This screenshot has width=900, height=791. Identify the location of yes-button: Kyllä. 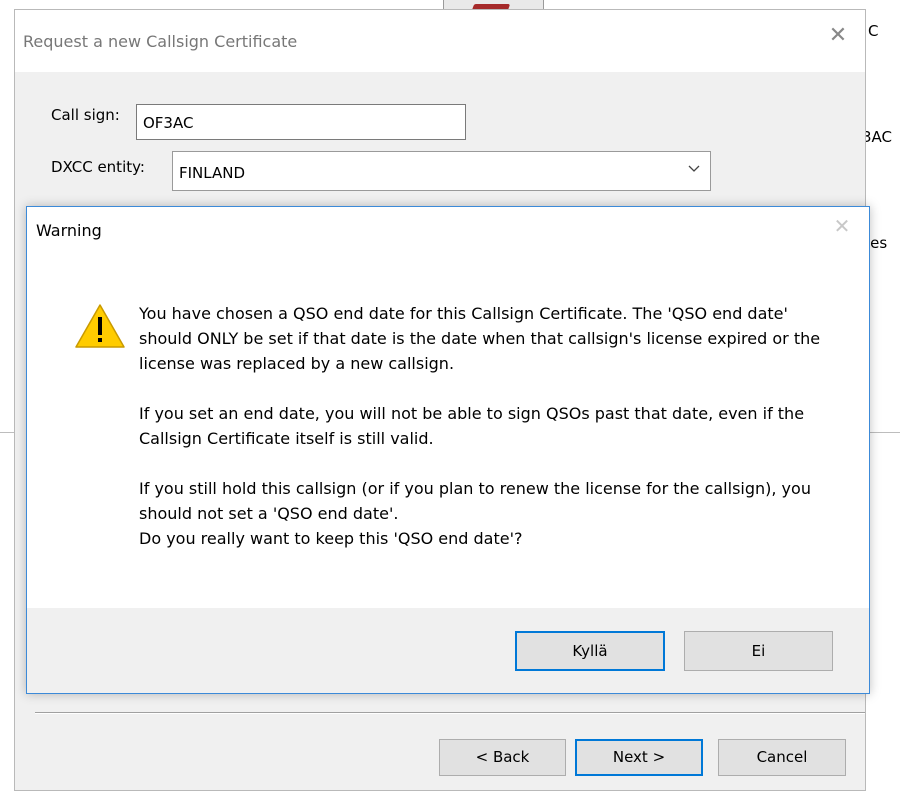
(590, 651).